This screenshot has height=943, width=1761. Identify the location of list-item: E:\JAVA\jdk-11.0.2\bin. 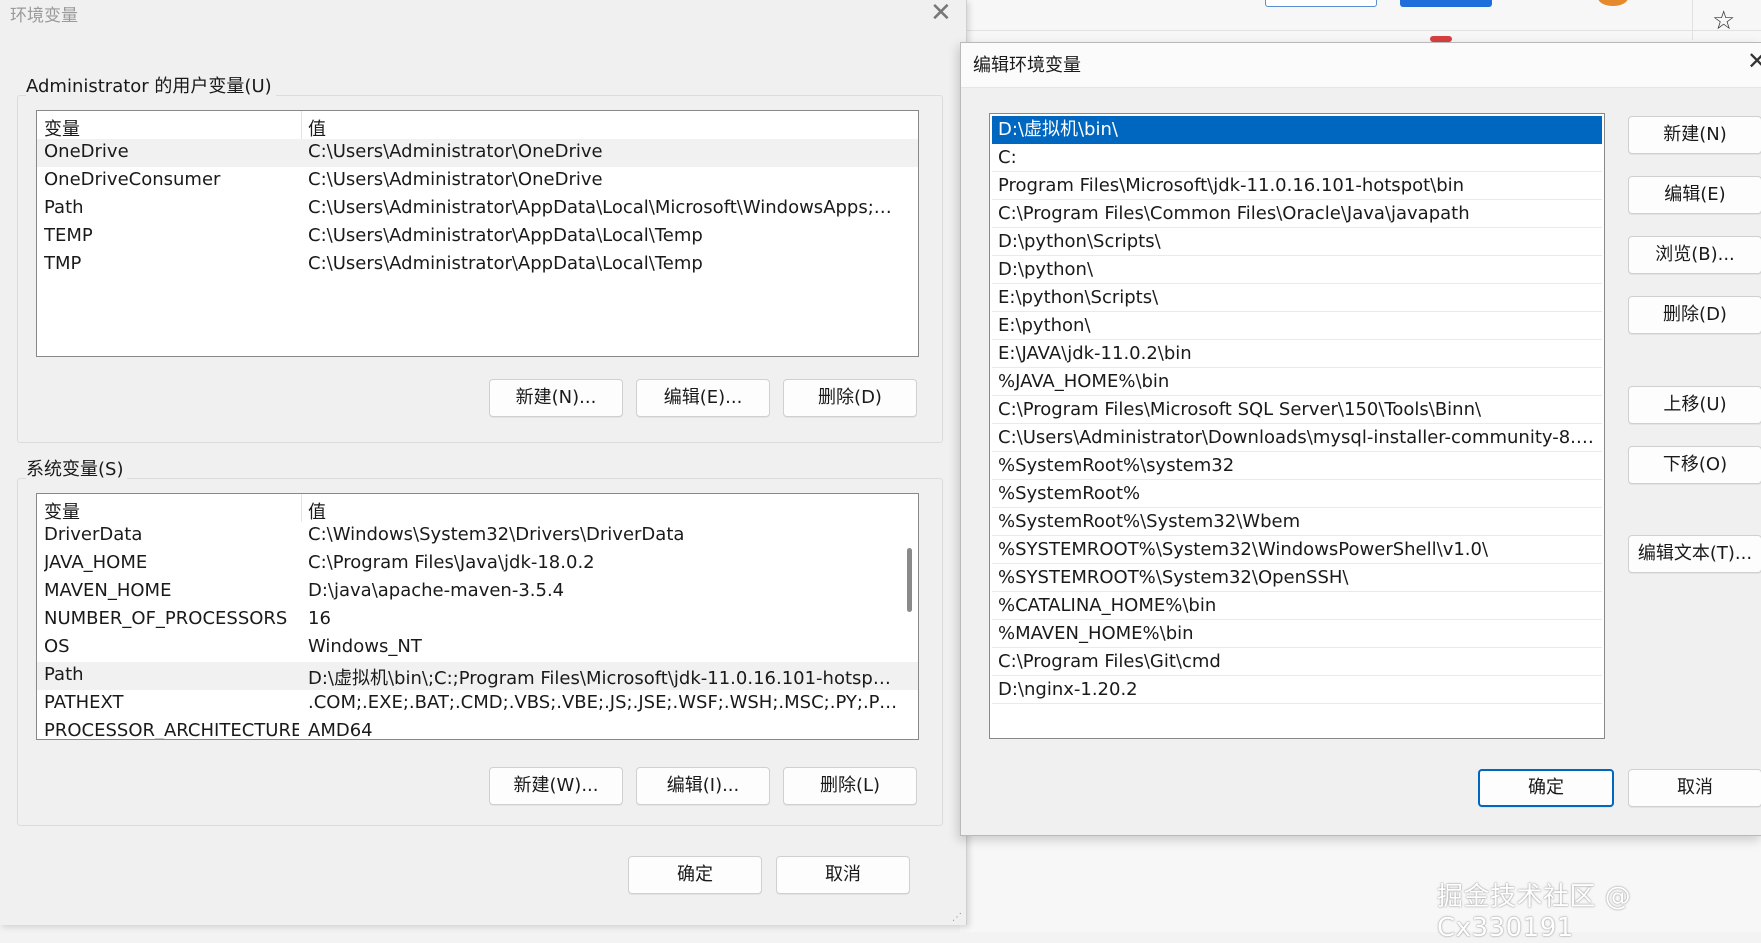
(1297, 354).